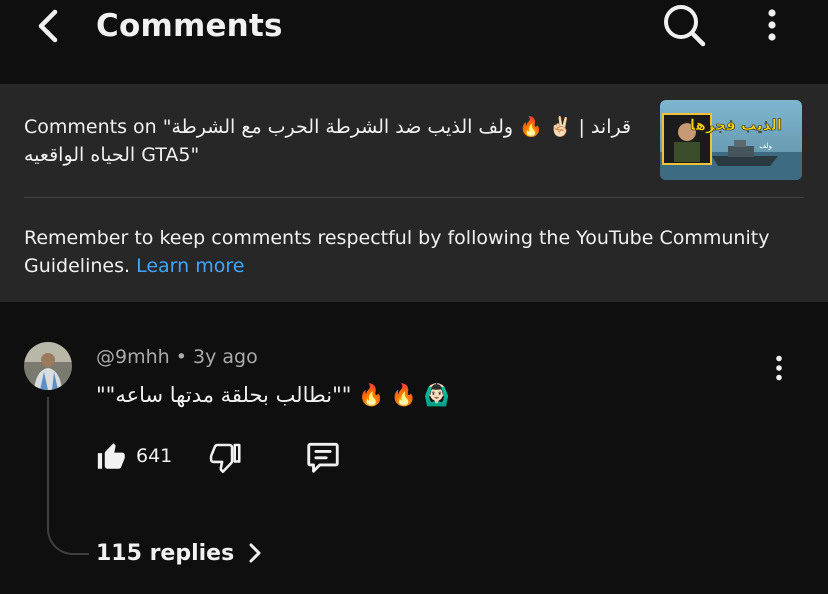 The image size is (828, 594). What do you see at coordinates (736, 125) in the screenshot?
I see `thumbnail-title: الذيب فجرها` at bounding box center [736, 125].